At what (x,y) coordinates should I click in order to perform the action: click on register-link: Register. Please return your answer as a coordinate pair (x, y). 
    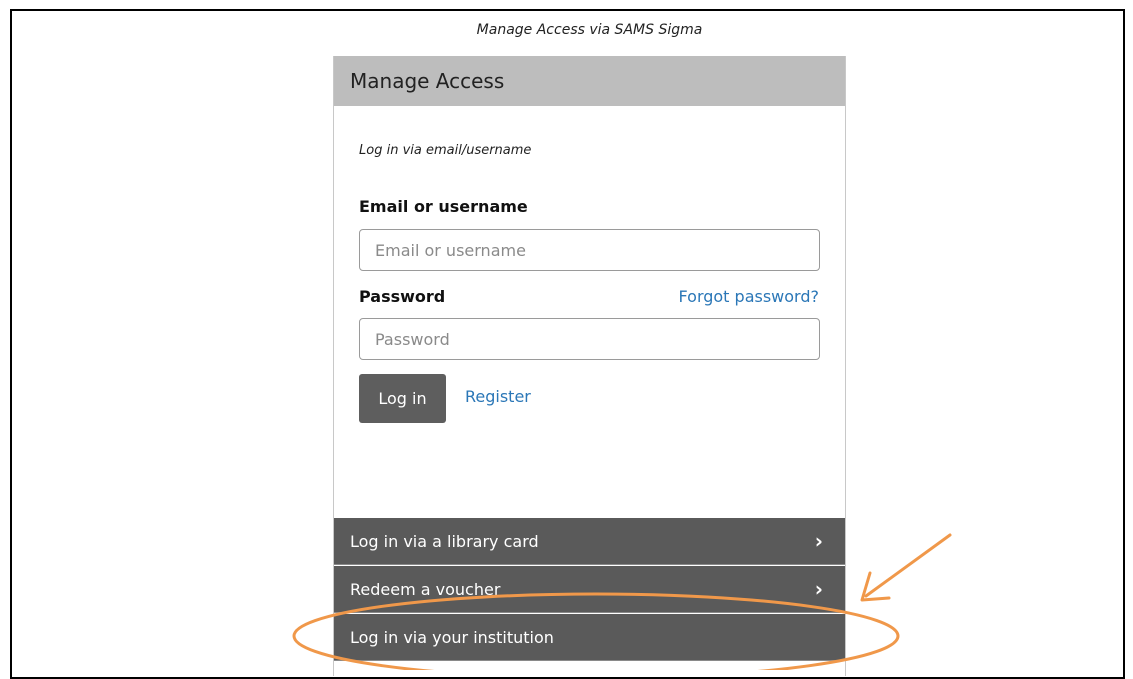
    Looking at the image, I should click on (498, 396).